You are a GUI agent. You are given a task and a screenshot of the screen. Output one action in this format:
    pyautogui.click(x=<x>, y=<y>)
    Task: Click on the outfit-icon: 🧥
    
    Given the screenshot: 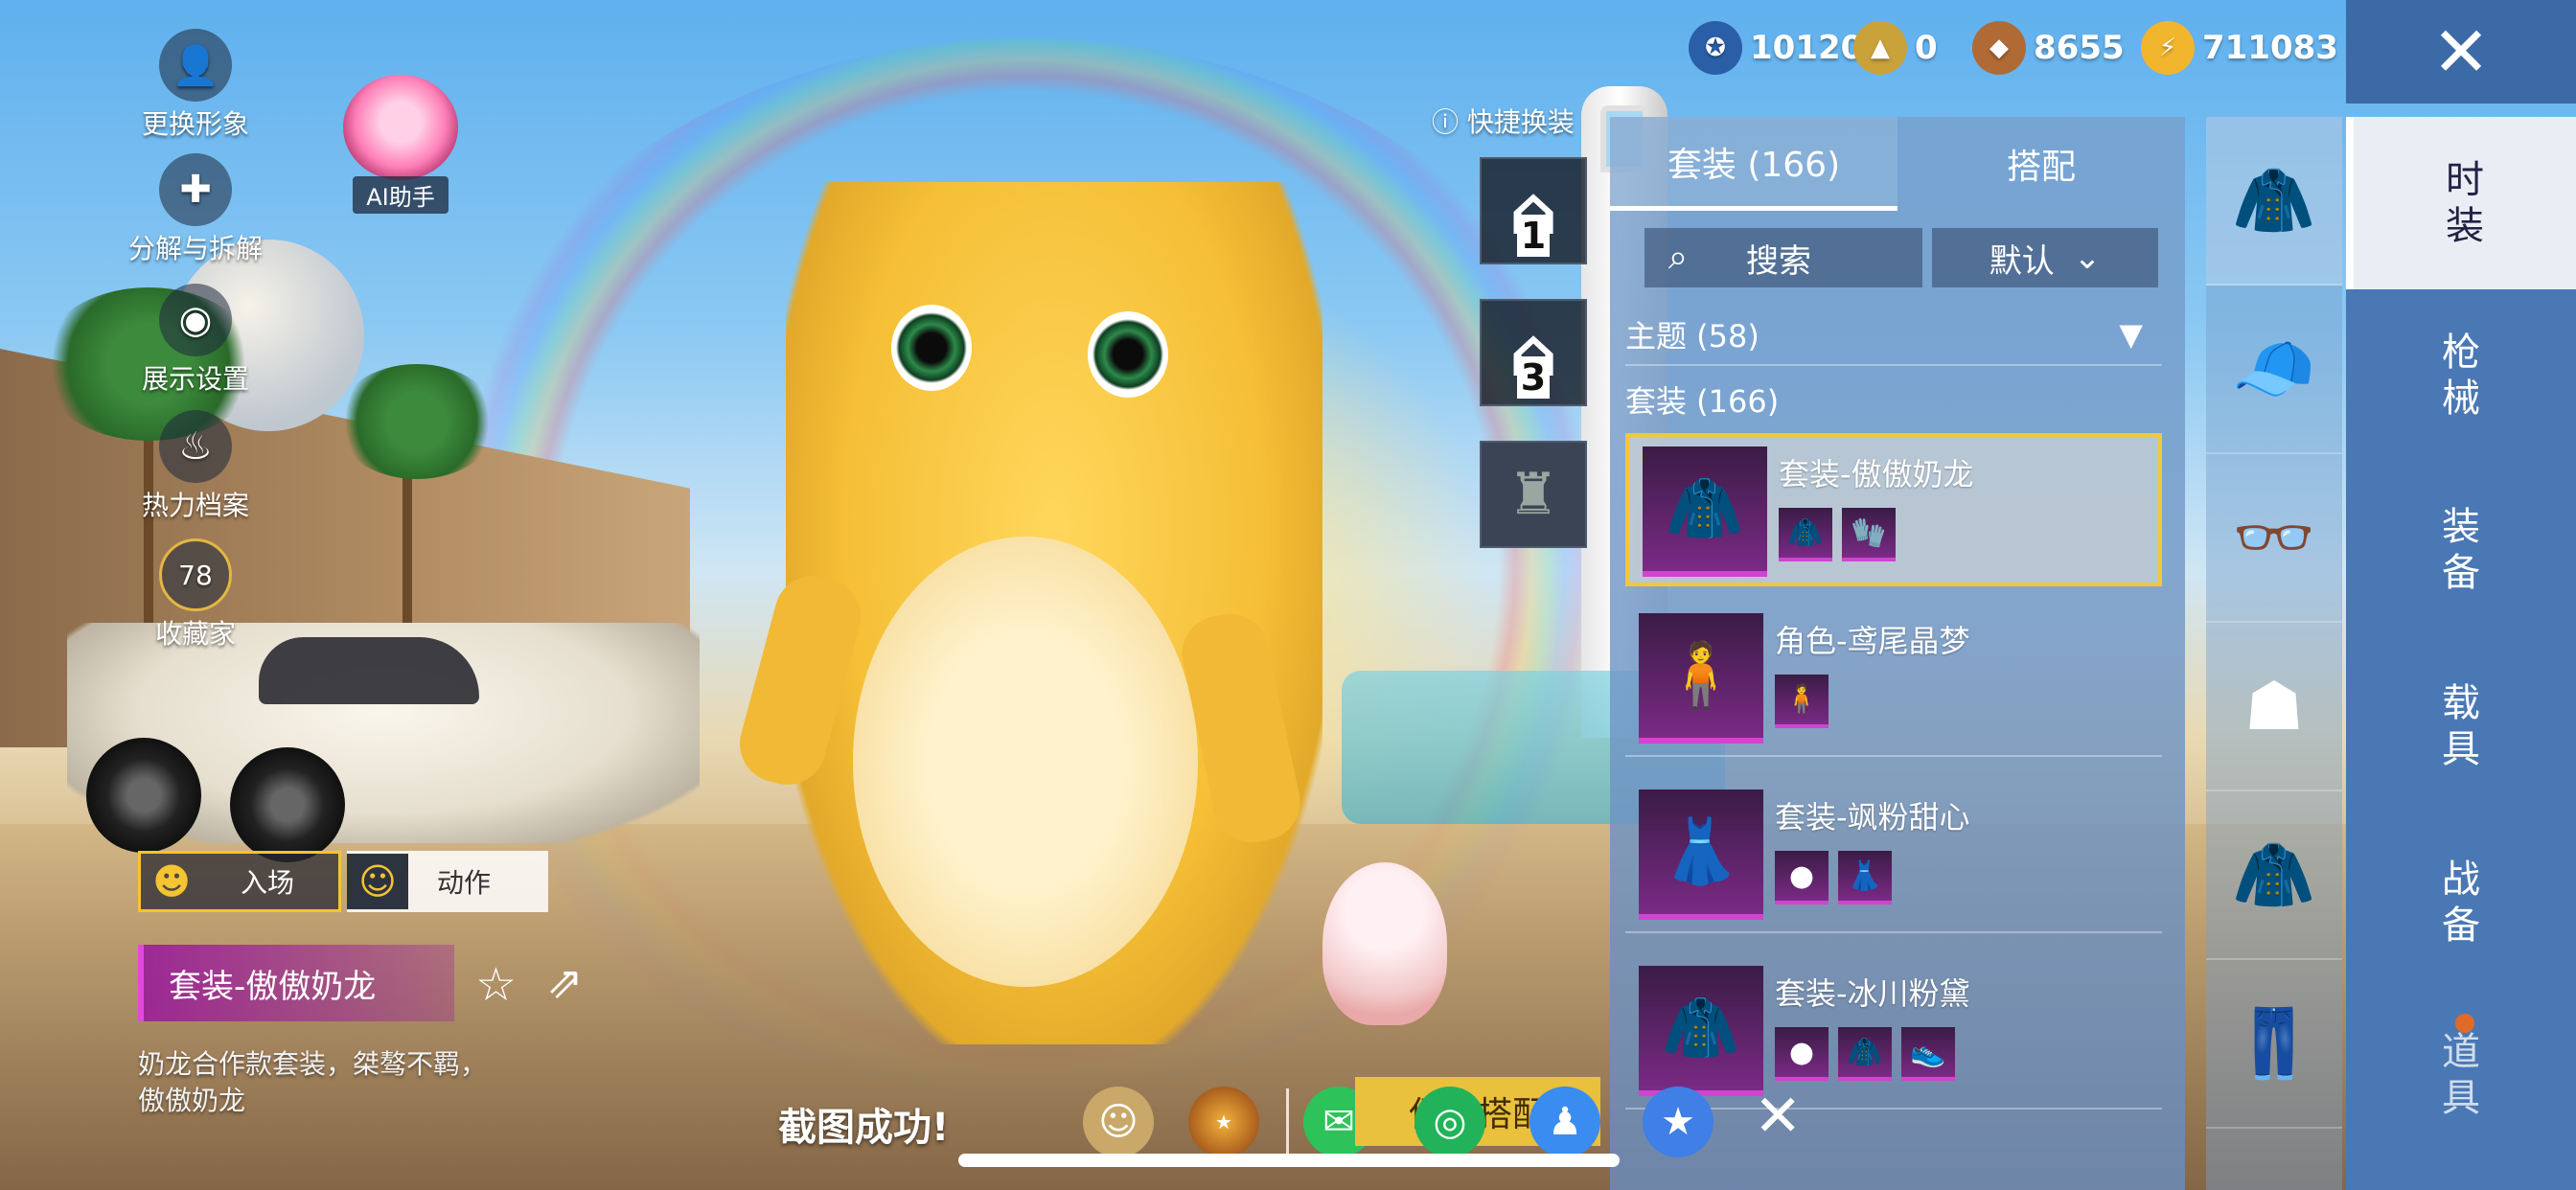 What is the action you would take?
    pyautogui.click(x=2274, y=875)
    